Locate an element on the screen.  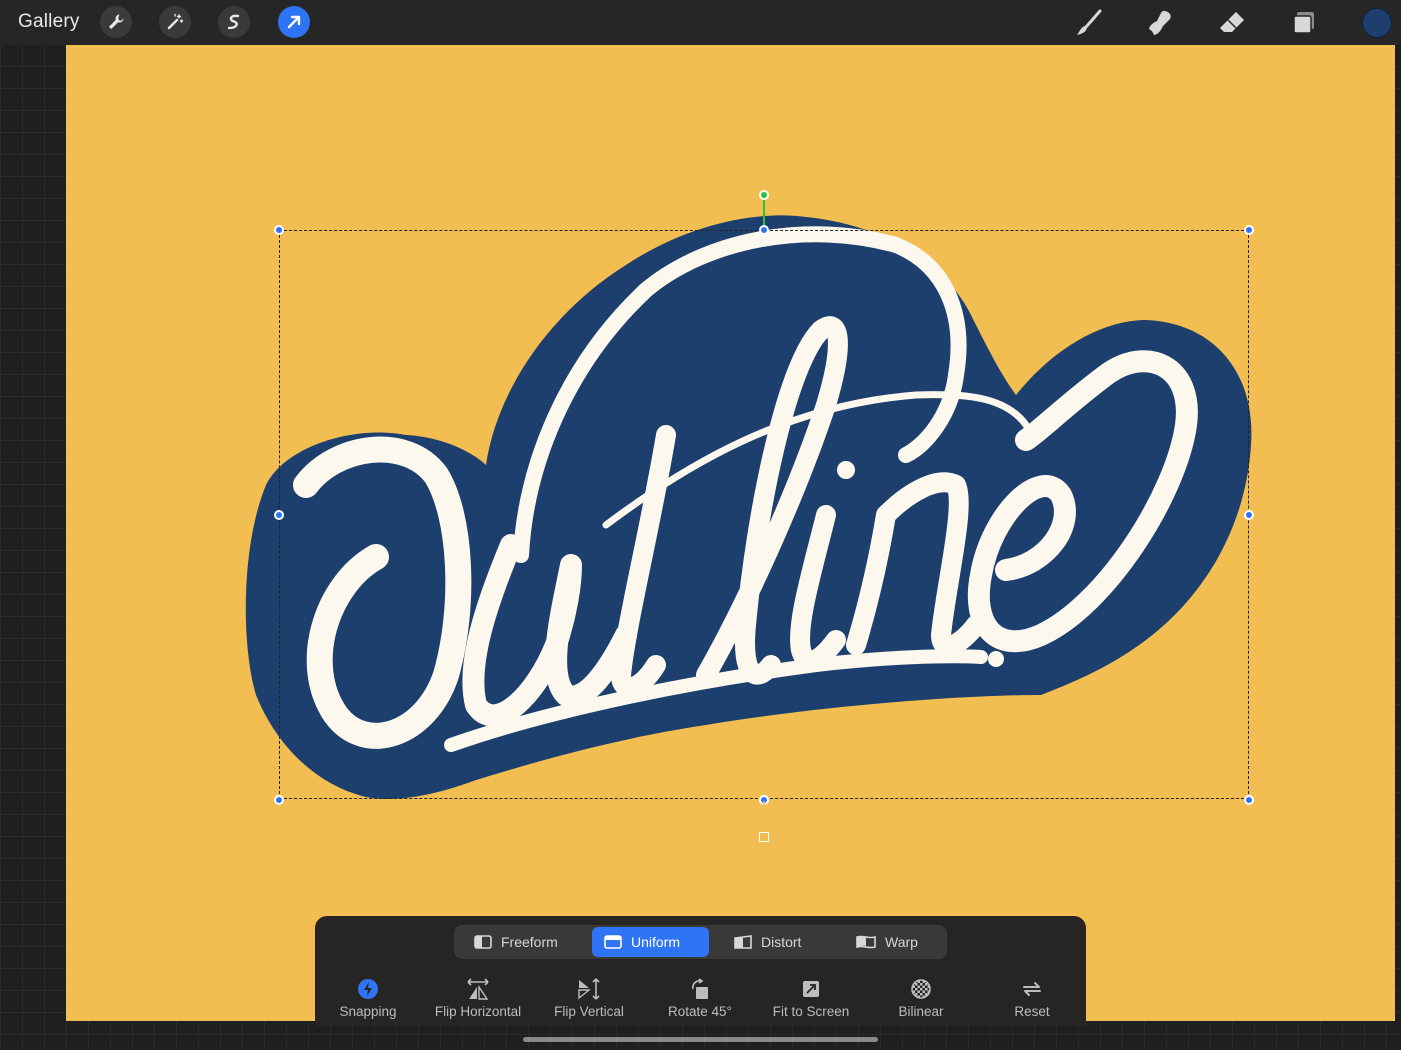
magic-wand-icon is located at coordinates (175, 21).